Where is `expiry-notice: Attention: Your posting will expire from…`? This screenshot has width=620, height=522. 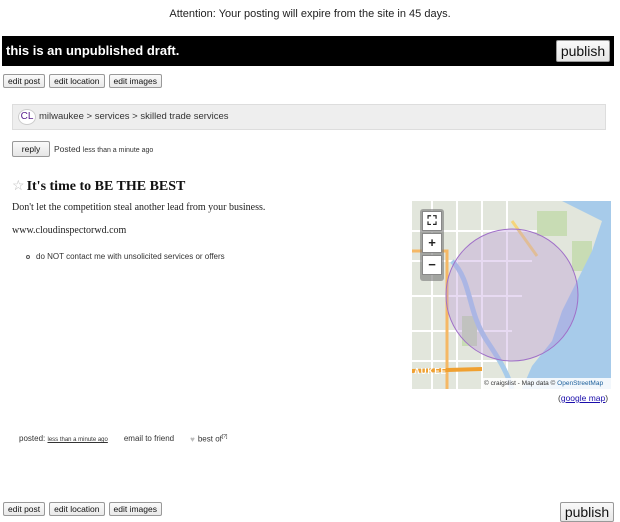
expiry-notice: Attention: Your posting will expire from… is located at coordinates (310, 14).